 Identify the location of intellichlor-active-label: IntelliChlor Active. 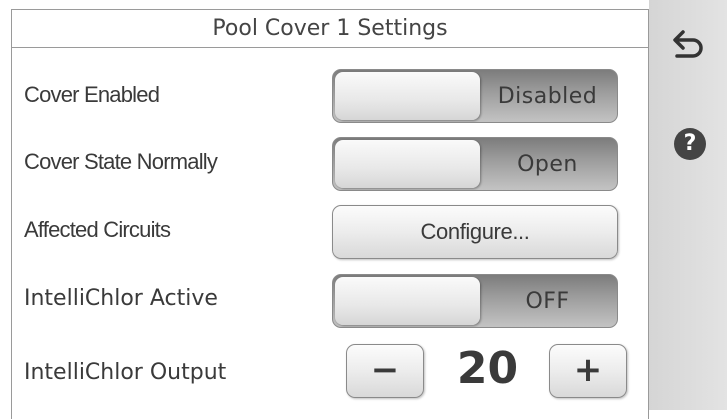
(121, 298).